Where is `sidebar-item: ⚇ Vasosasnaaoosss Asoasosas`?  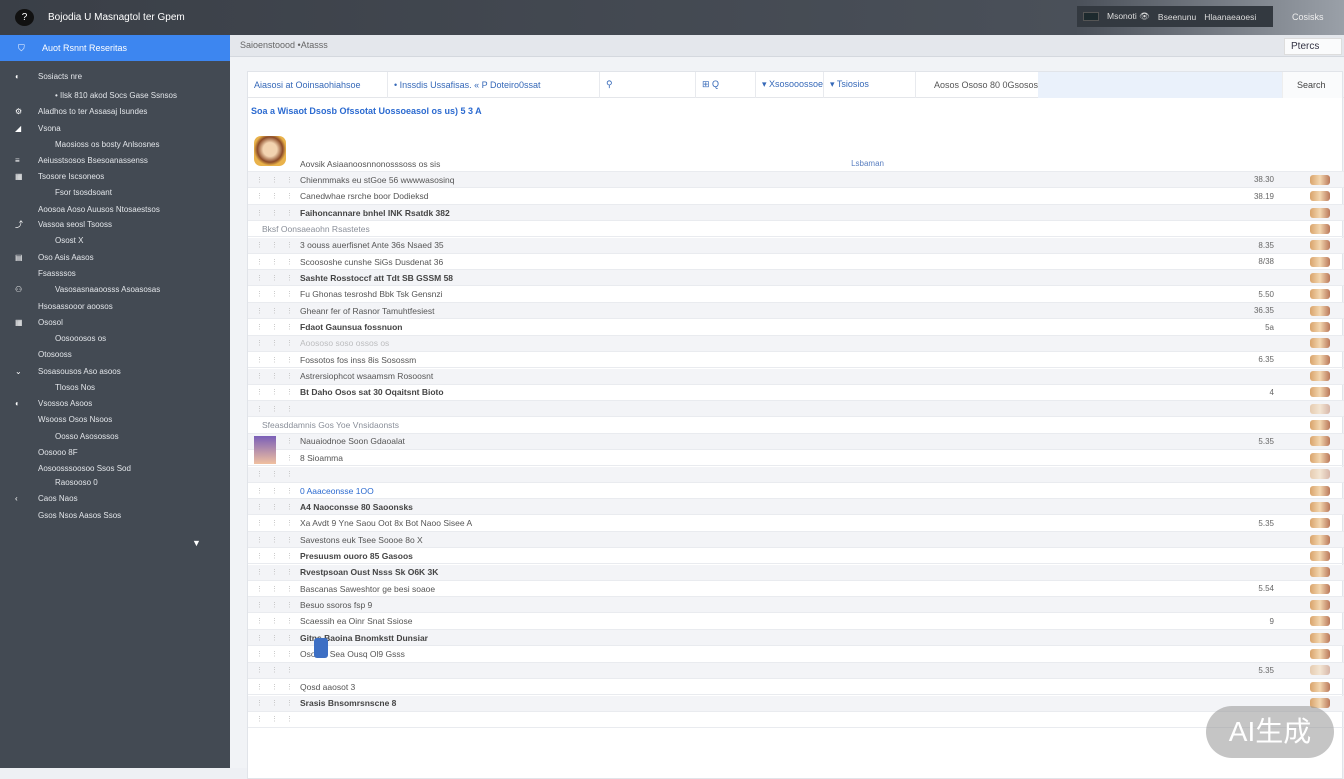
sidebar-item: ⚇ Vasosasnaaoosss Asoasosas is located at coordinates (115, 289).